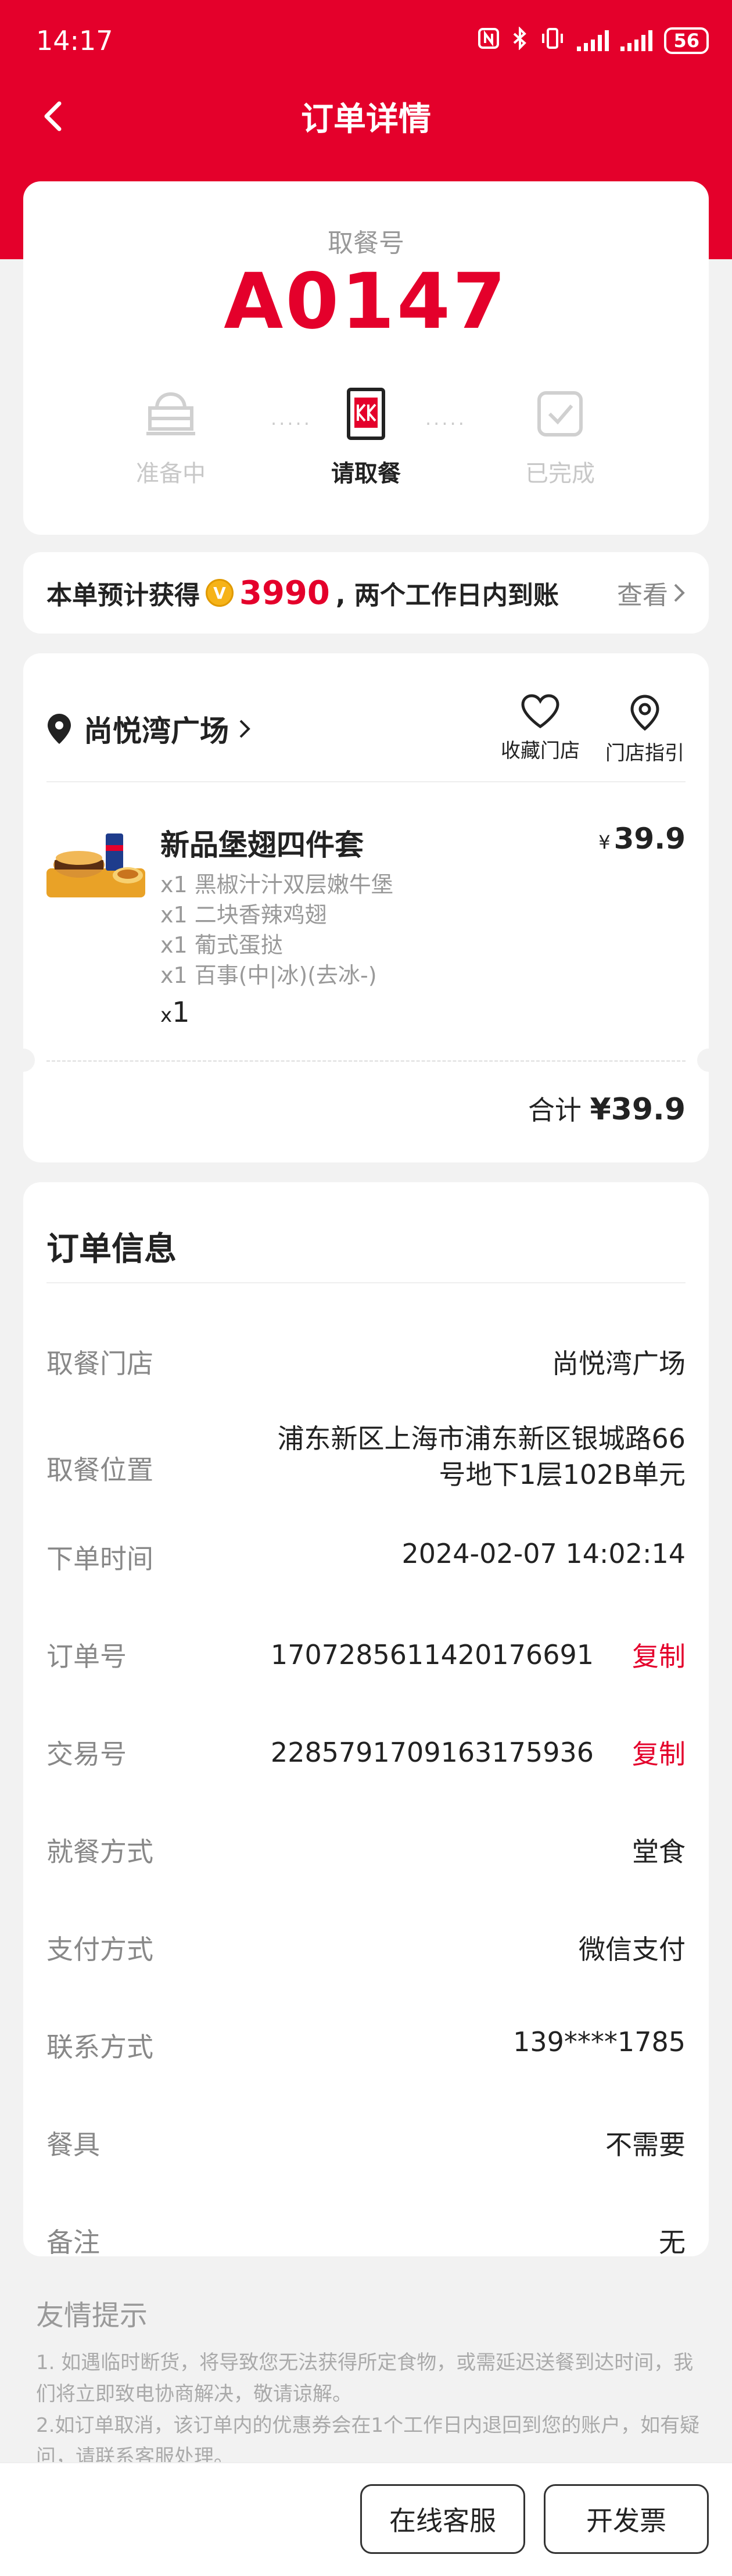  I want to click on info-value: 2285791709163175936 复制, so click(478, 1753).